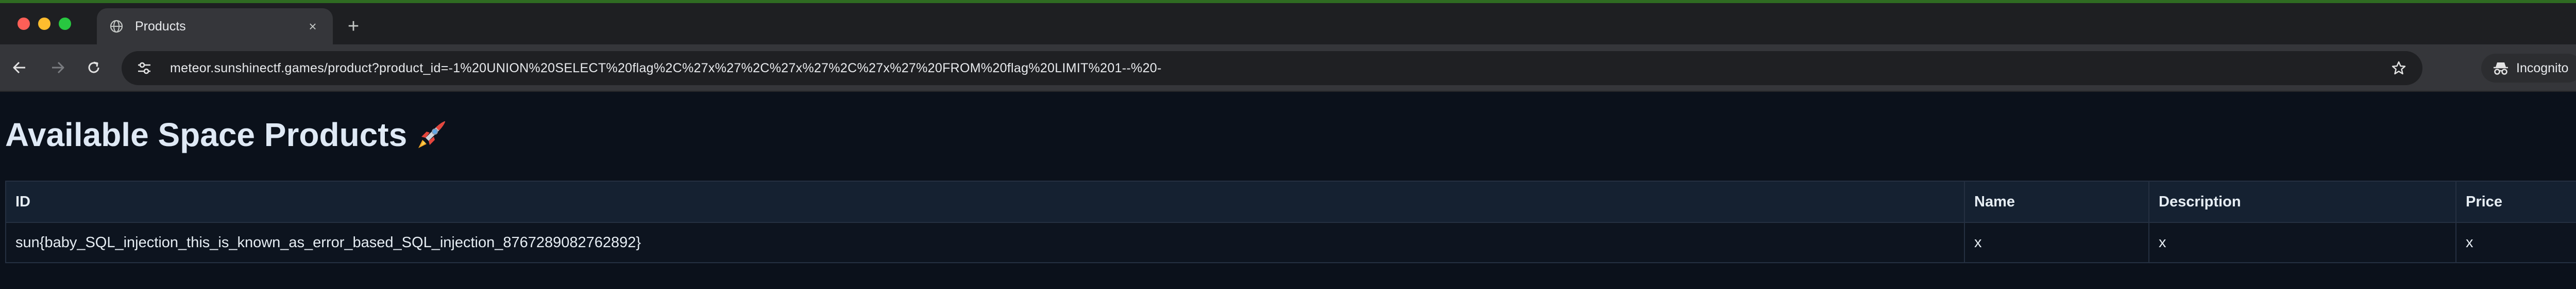 The width and height of the screenshot is (2576, 289). What do you see at coordinates (2501, 69) in the screenshot?
I see `incognito-icon` at bounding box center [2501, 69].